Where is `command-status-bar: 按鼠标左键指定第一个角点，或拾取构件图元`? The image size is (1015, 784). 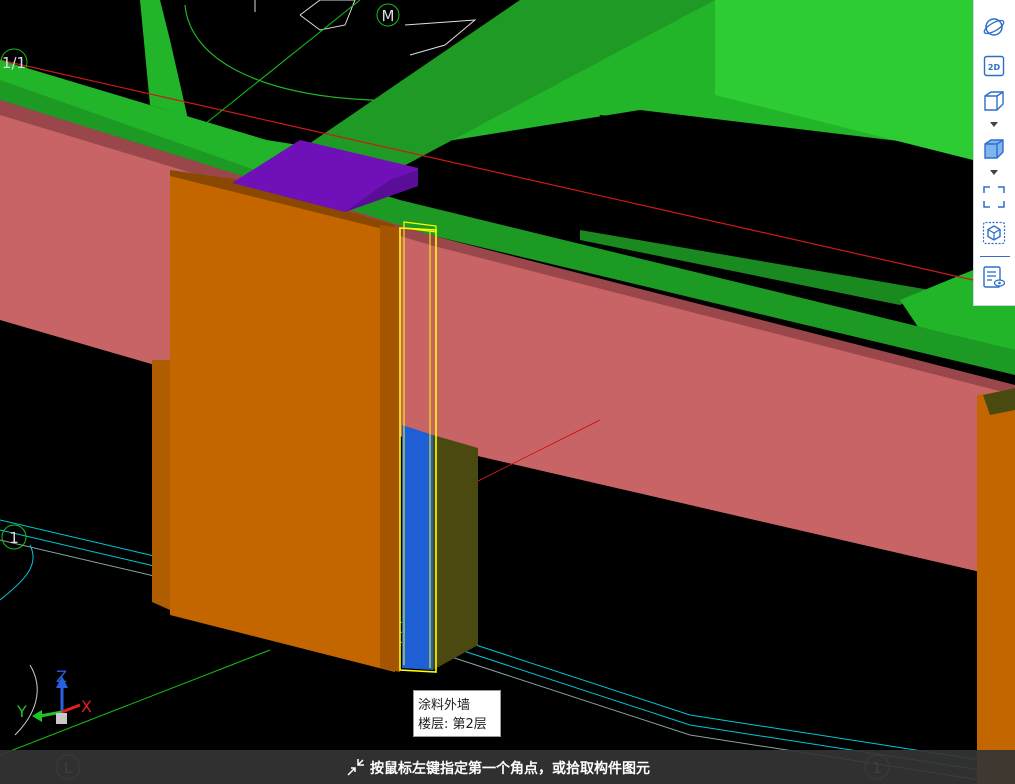 command-status-bar: 按鼠标左键指定第一个角点，或拾取构件图元 is located at coordinates (507, 767).